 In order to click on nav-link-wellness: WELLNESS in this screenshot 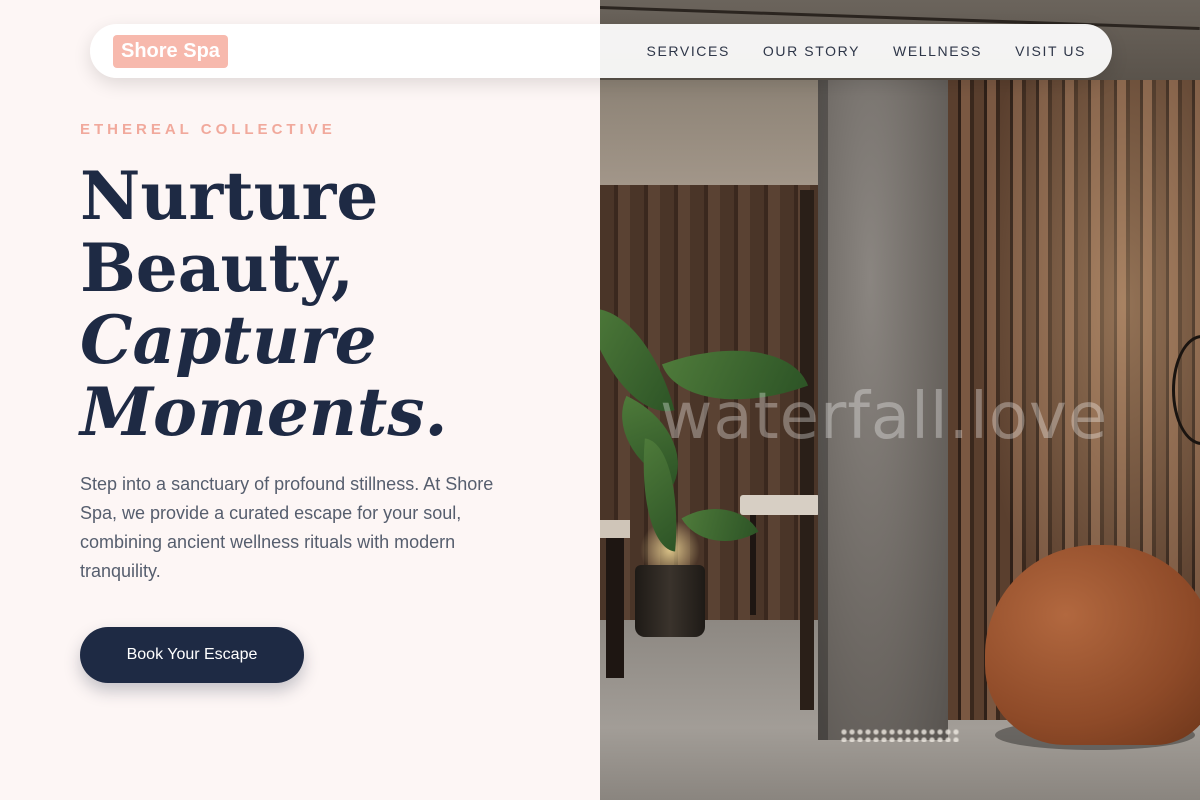, I will do `click(937, 51)`.